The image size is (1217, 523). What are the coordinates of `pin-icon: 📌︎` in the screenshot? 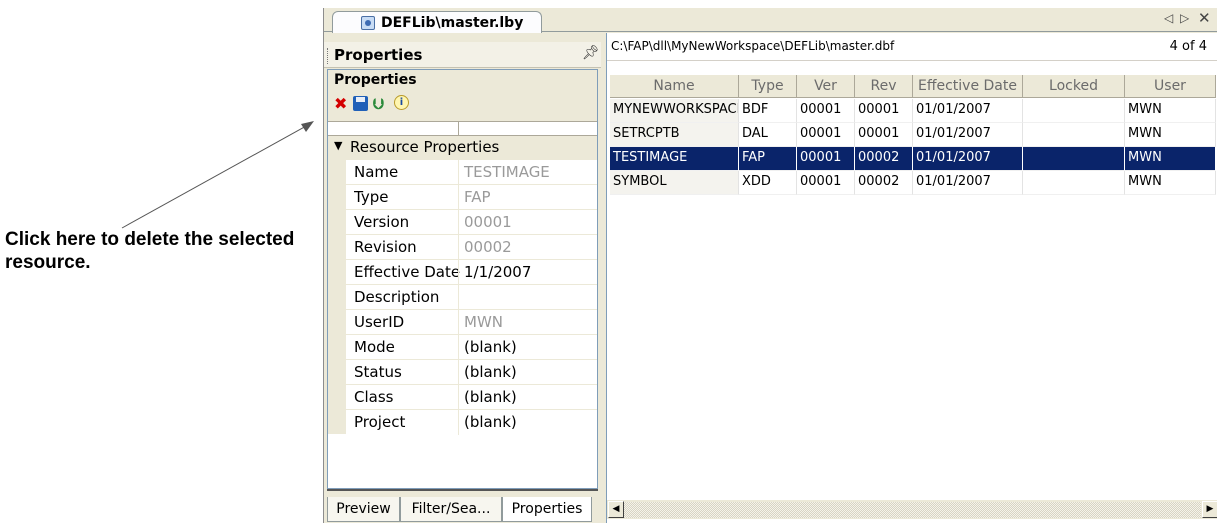 It's located at (591, 53).